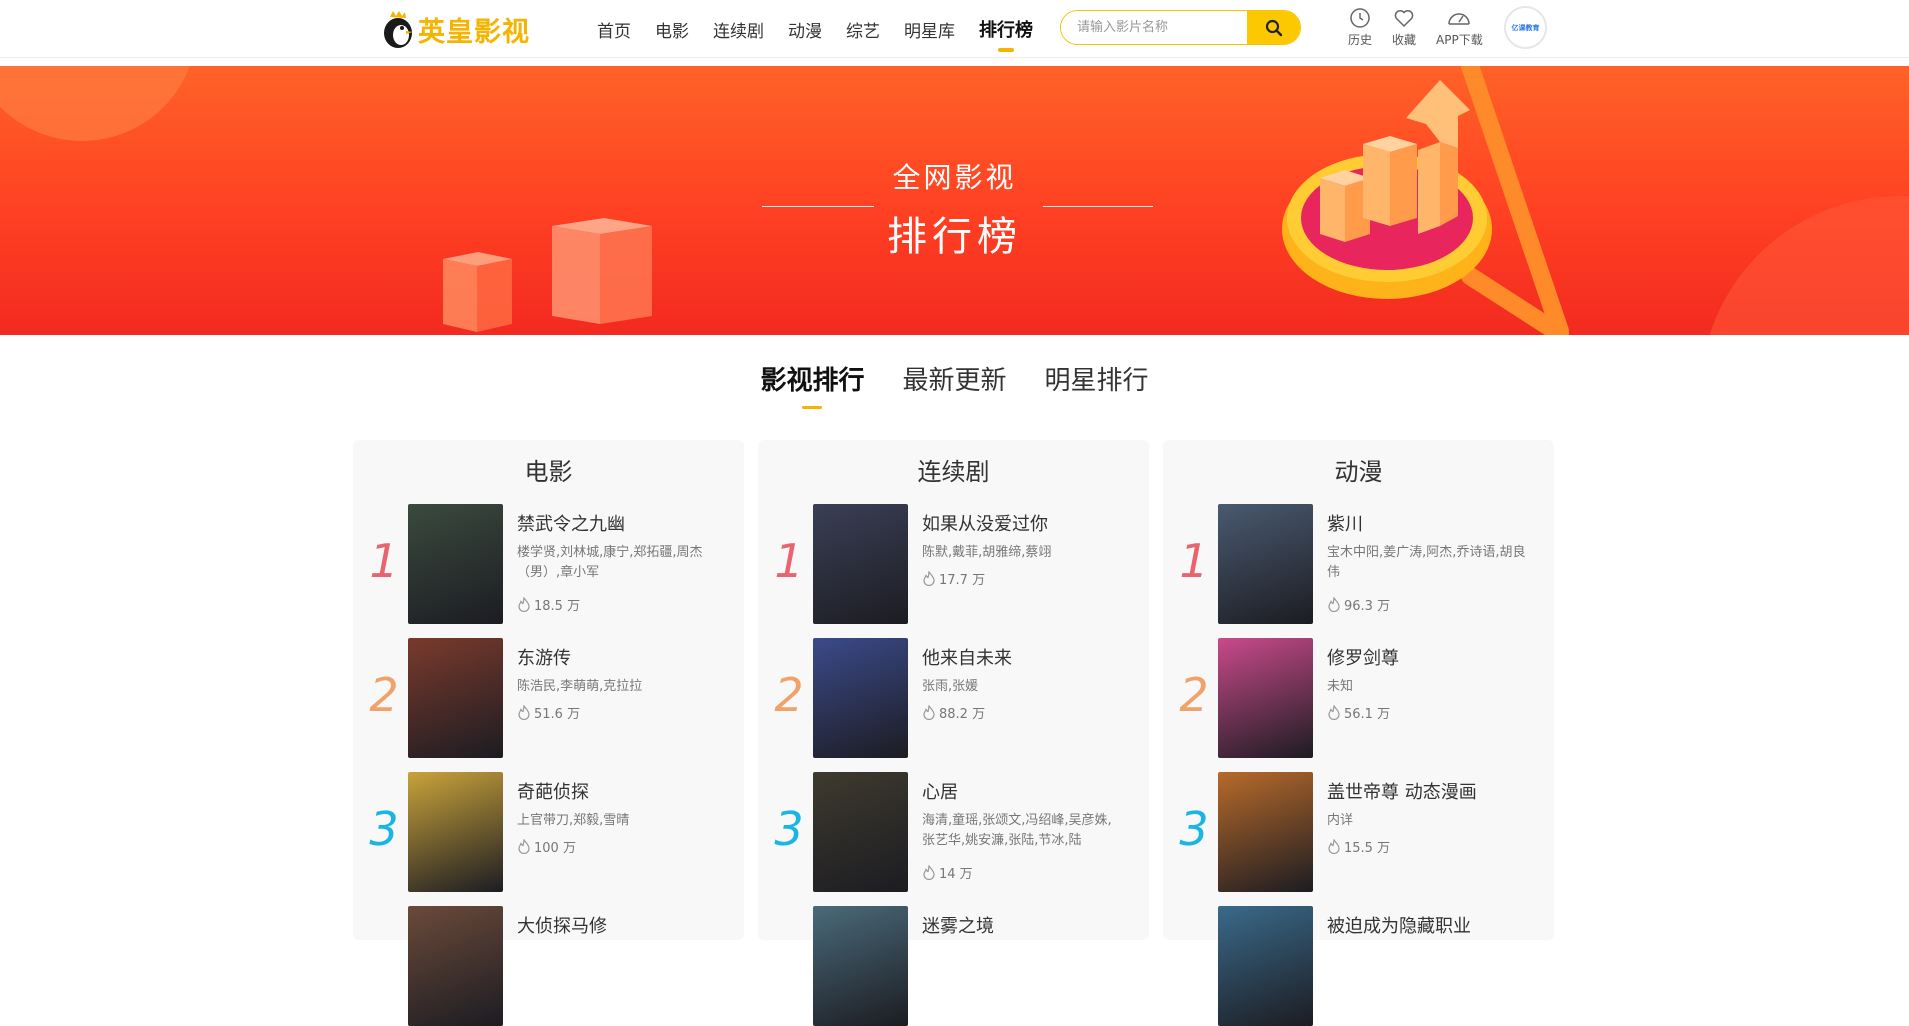 This screenshot has height=1026, width=1909. Describe the element at coordinates (553, 791) in the screenshot. I see `title-link: 奇葩侦探` at that location.